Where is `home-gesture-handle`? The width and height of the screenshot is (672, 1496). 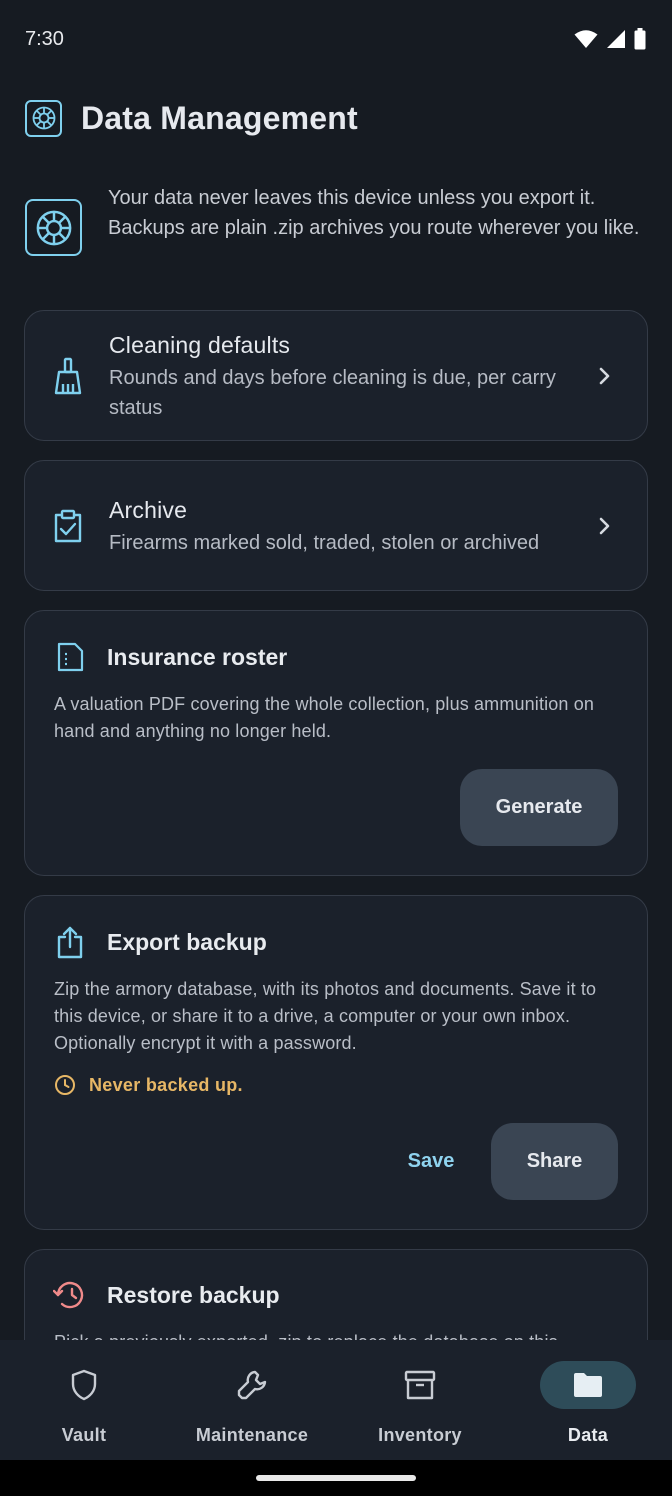 home-gesture-handle is located at coordinates (336, 1478).